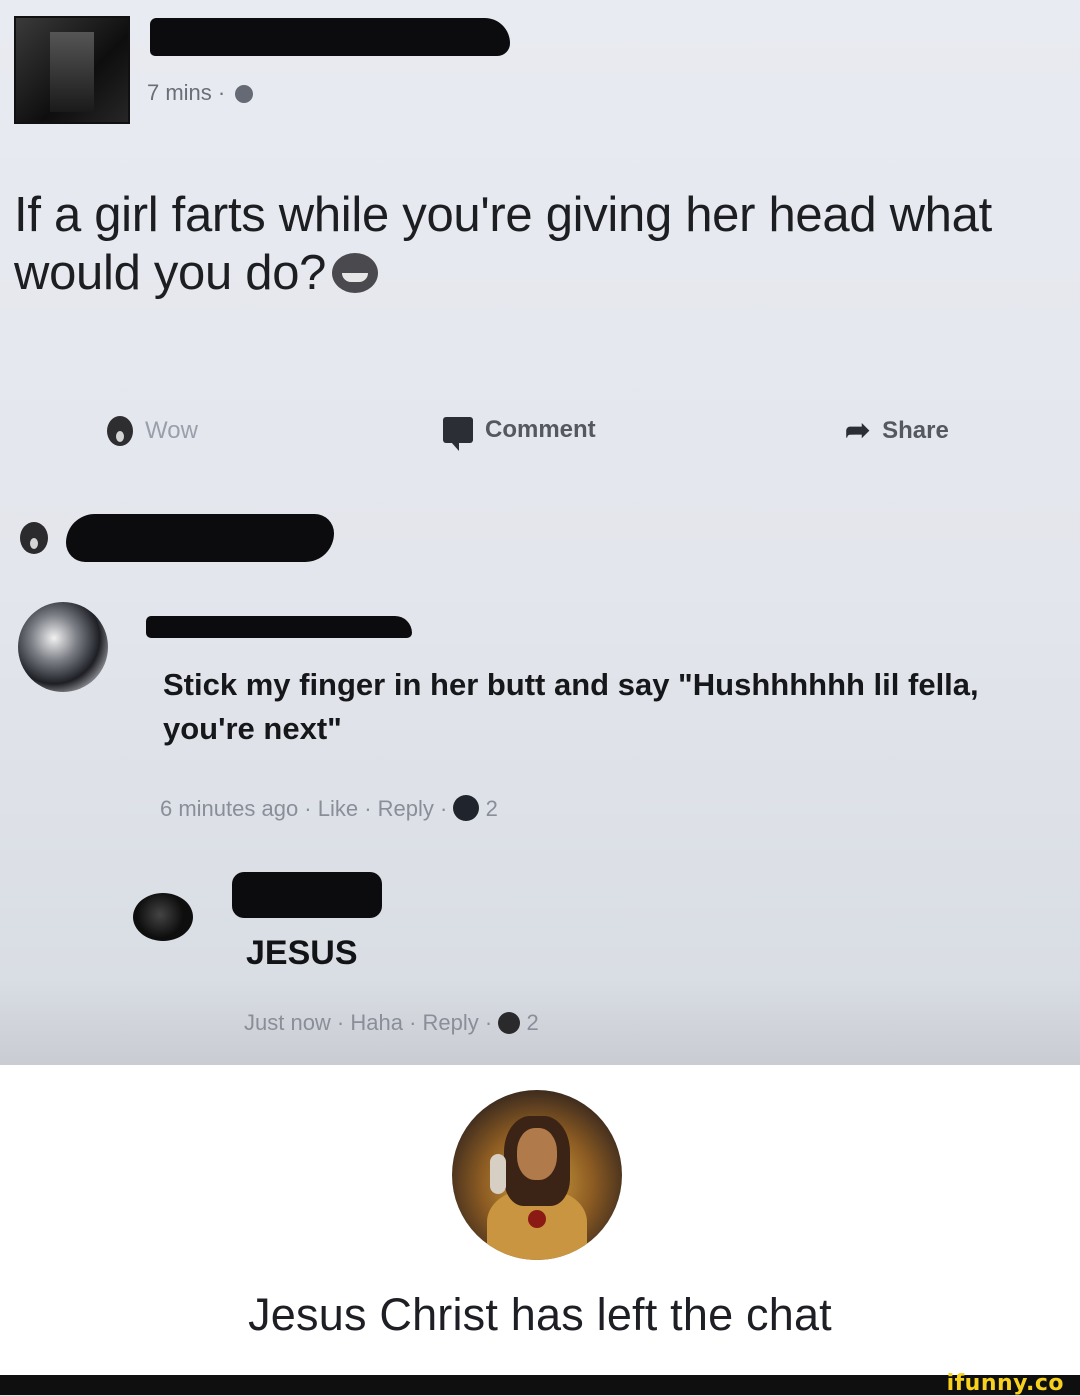 This screenshot has height=1396, width=1080. Describe the element at coordinates (307, 895) in the screenshot. I see `redacted-reply-name` at that location.